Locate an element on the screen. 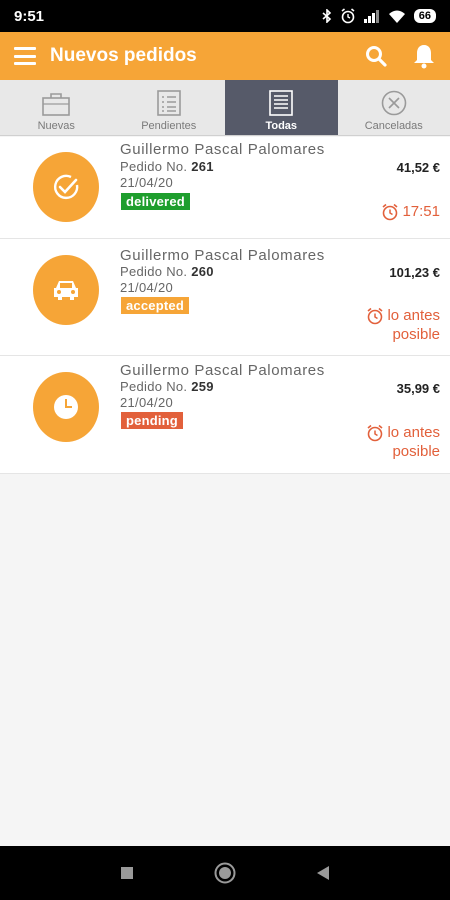 The image size is (450, 900). clock-icon is located at coordinates (66, 407).